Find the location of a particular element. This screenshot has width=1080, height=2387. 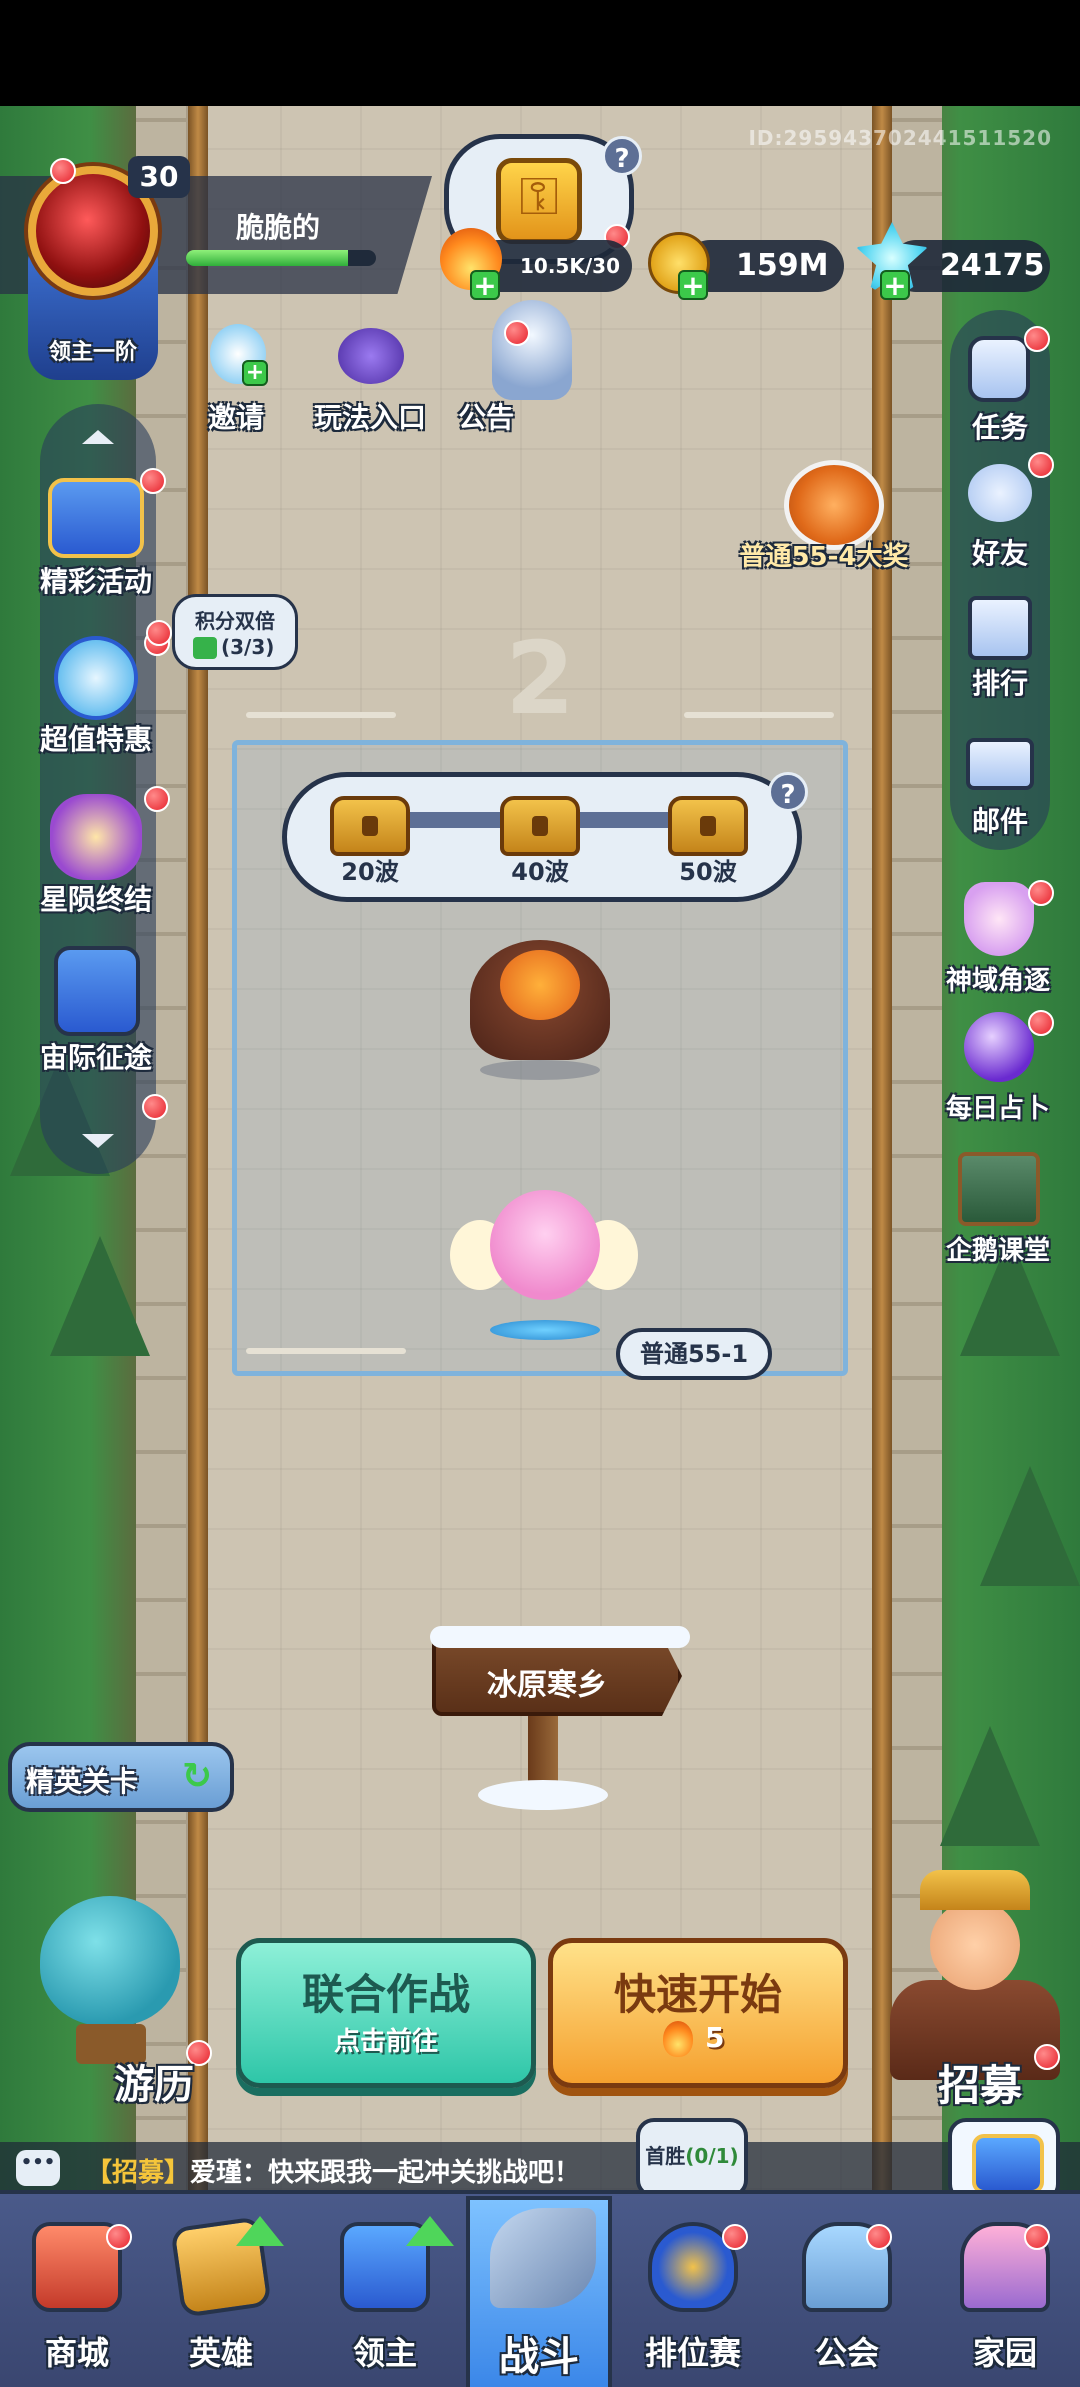

nav-battle: 战斗 is located at coordinates (539, 2291).